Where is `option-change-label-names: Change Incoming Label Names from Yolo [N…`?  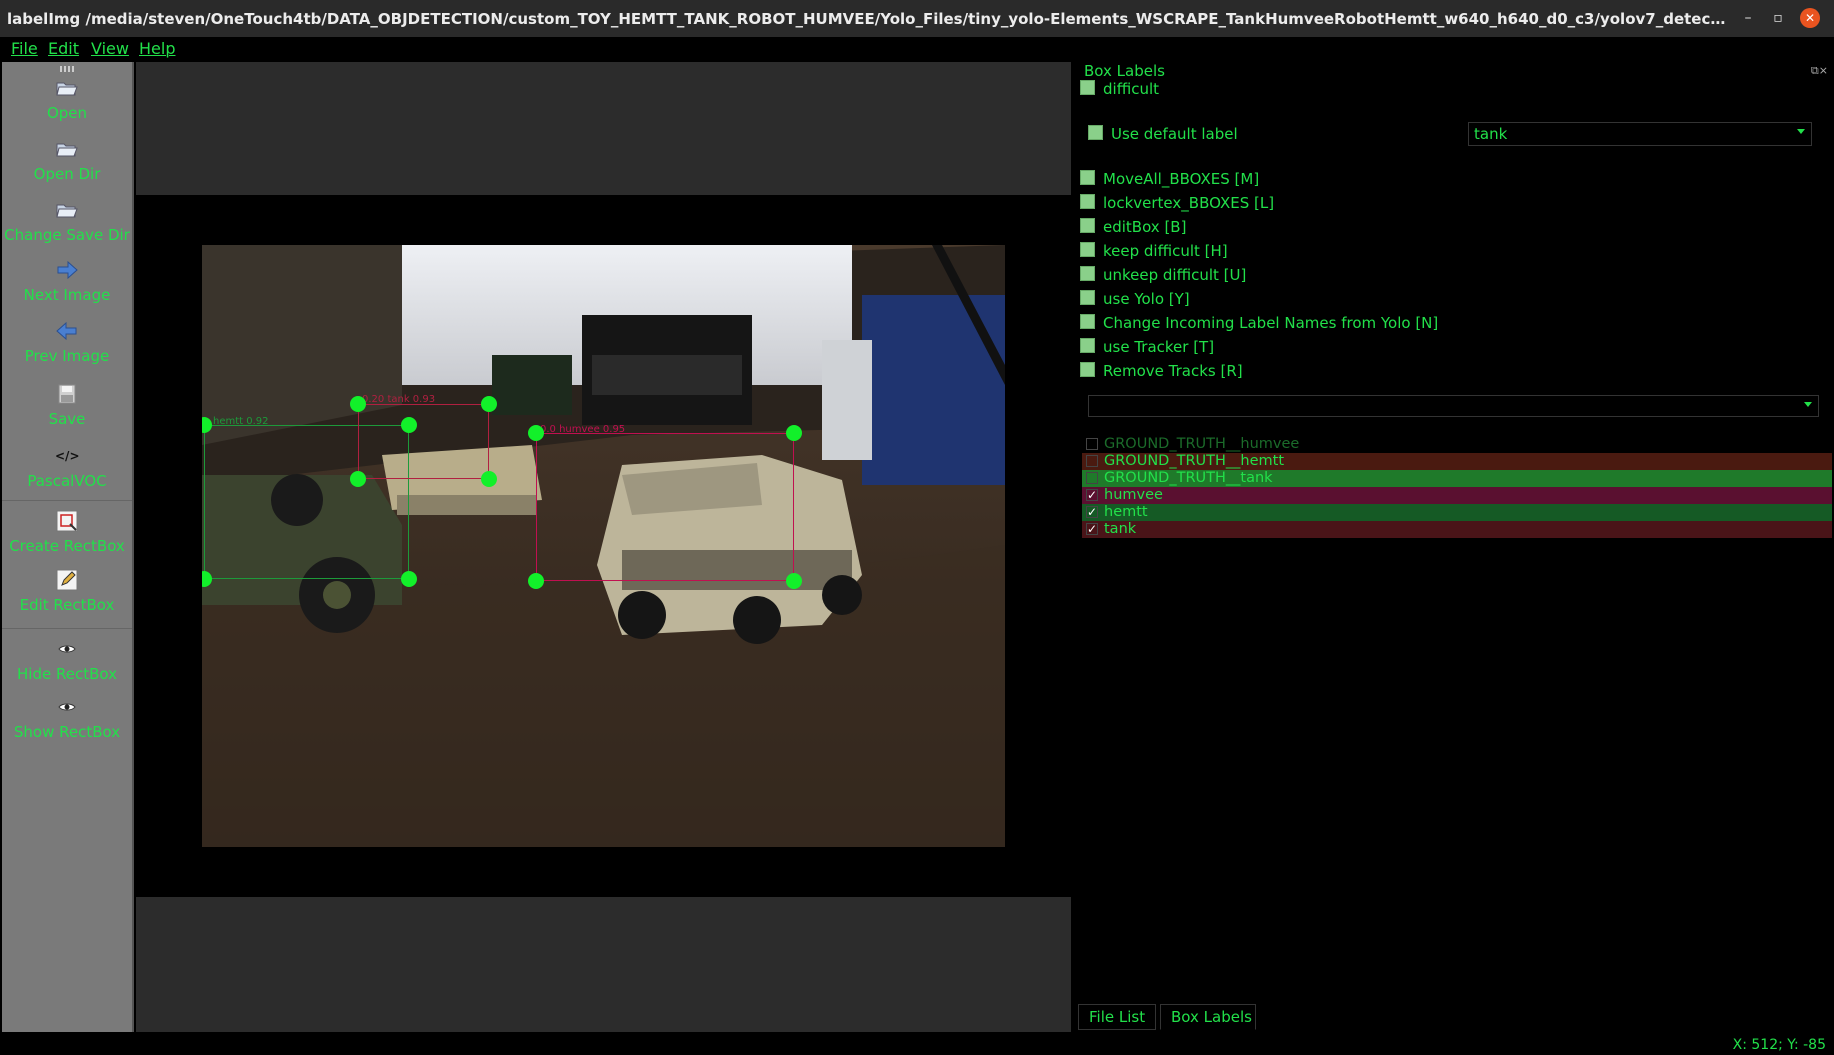 option-change-label-names: Change Incoming Label Names from Yolo [N… is located at coordinates (1259, 323).